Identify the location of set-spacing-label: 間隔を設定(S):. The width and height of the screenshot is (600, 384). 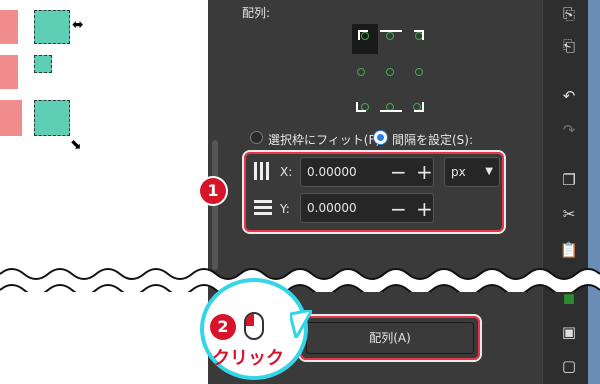
(433, 140).